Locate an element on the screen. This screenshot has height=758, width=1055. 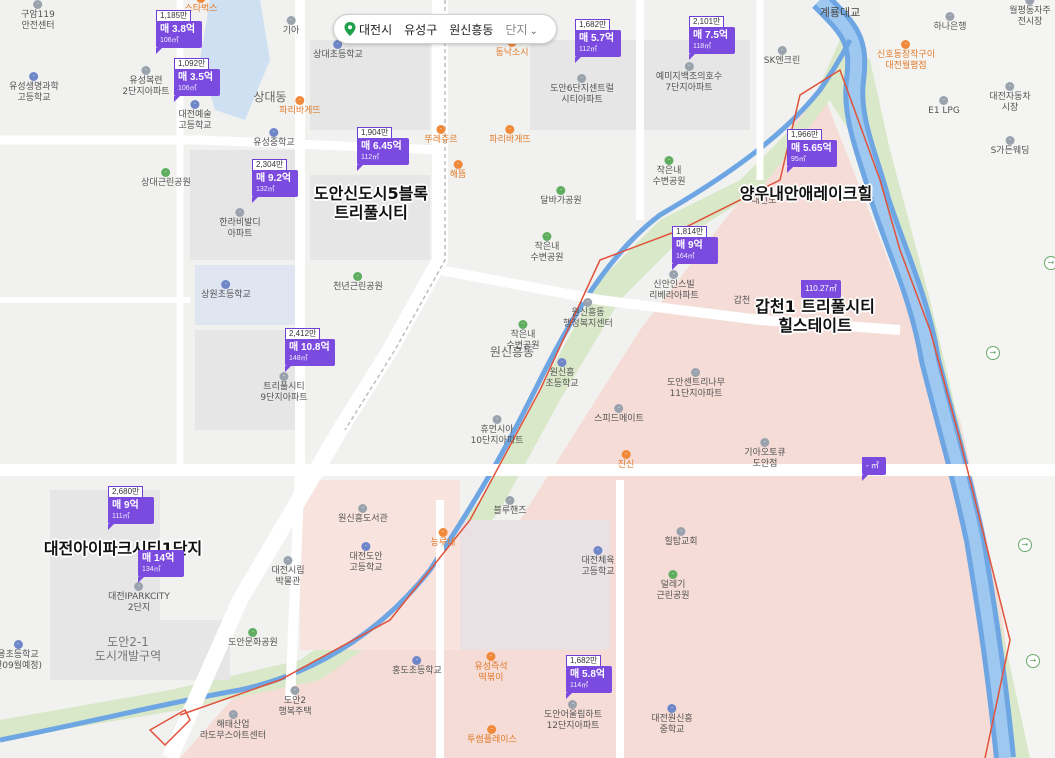
poi-twosome: · 투썸플레이스 is located at coordinates (492, 735).